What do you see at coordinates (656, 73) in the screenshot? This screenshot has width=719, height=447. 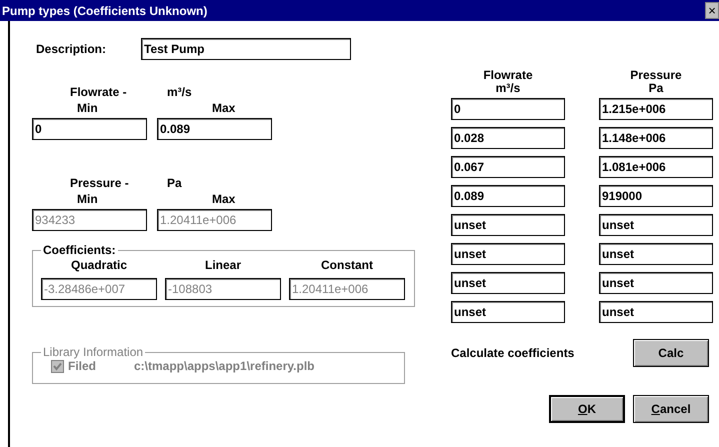 I see `column-header: Pressure` at bounding box center [656, 73].